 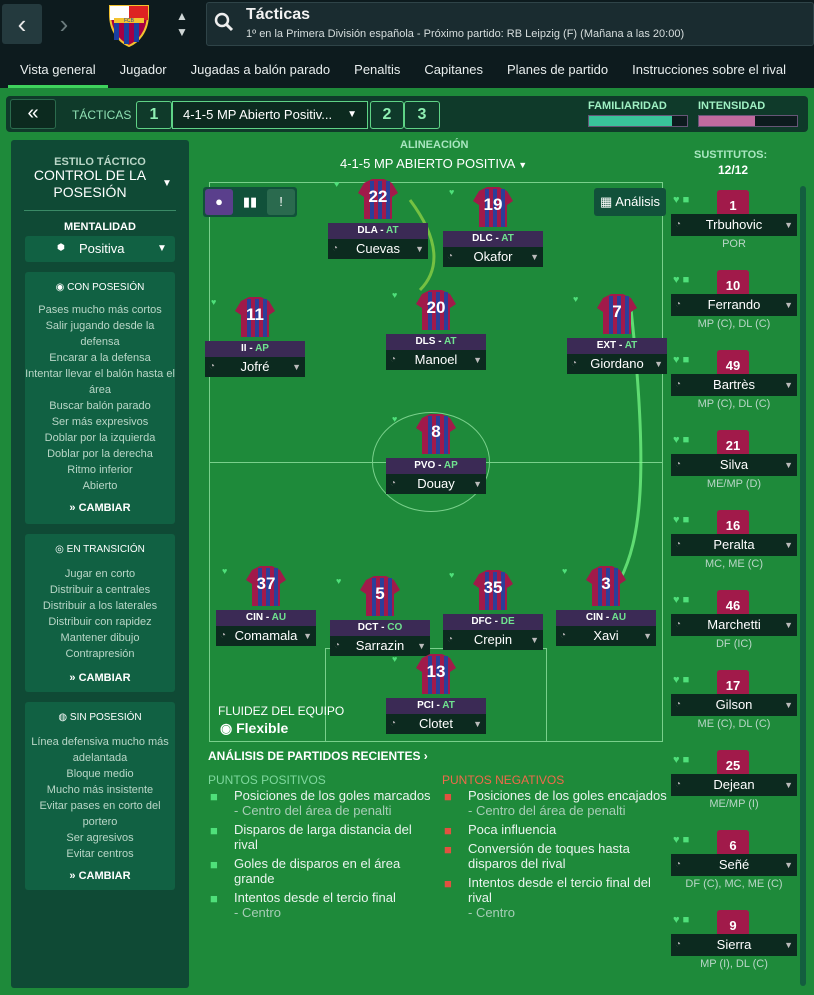 I want to click on substitute-player: ♥ ■ 17 ◔ Gilson ▼ ME (C), DL (C), so click(x=734, y=700).